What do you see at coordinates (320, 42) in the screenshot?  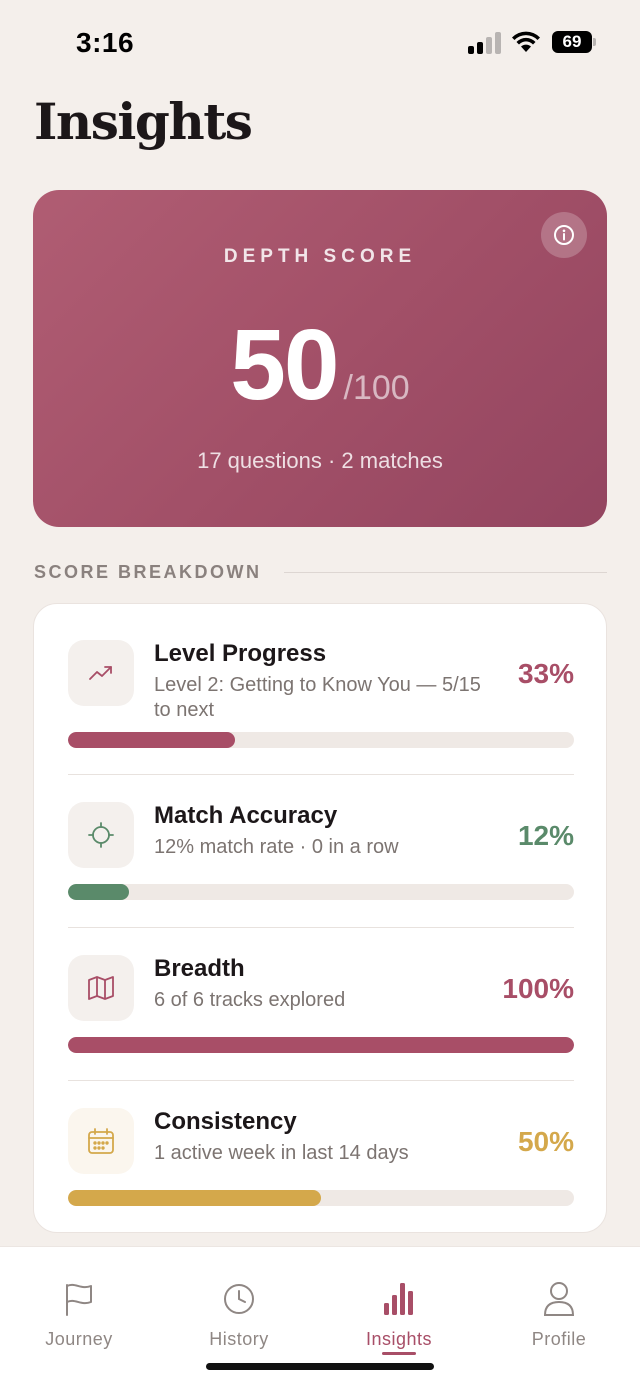 I see `status-bar: 3:16 69` at bounding box center [320, 42].